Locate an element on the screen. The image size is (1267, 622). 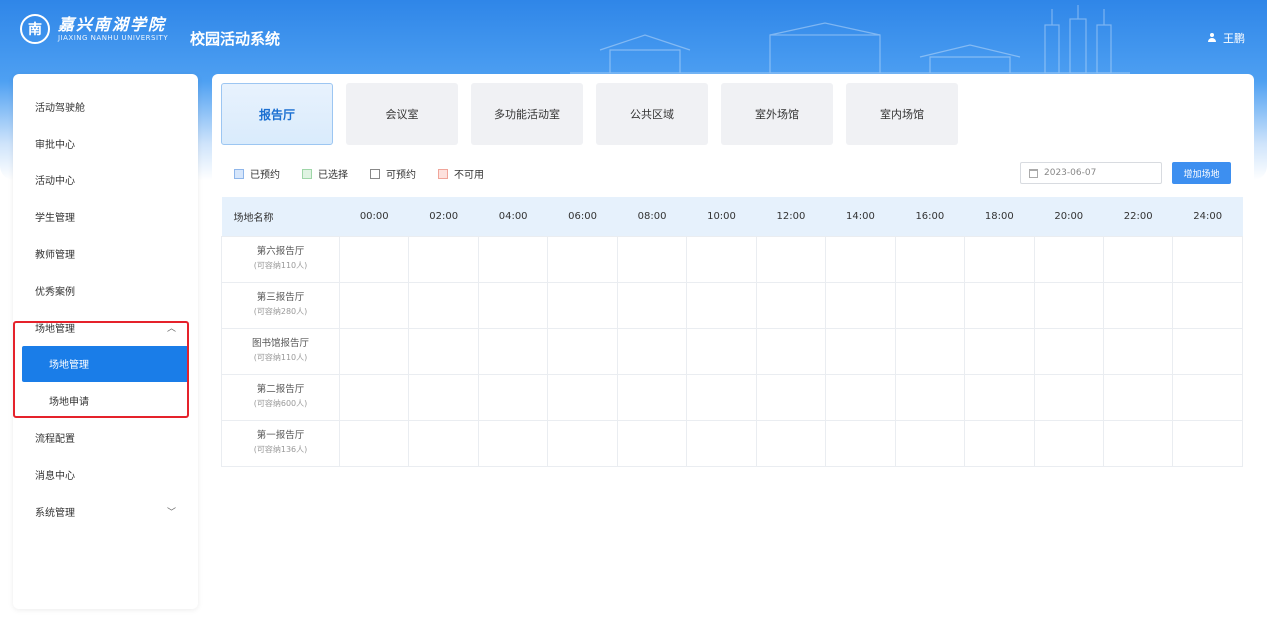
sidebar-item-label: 消息中心 is located at coordinates (55, 476).